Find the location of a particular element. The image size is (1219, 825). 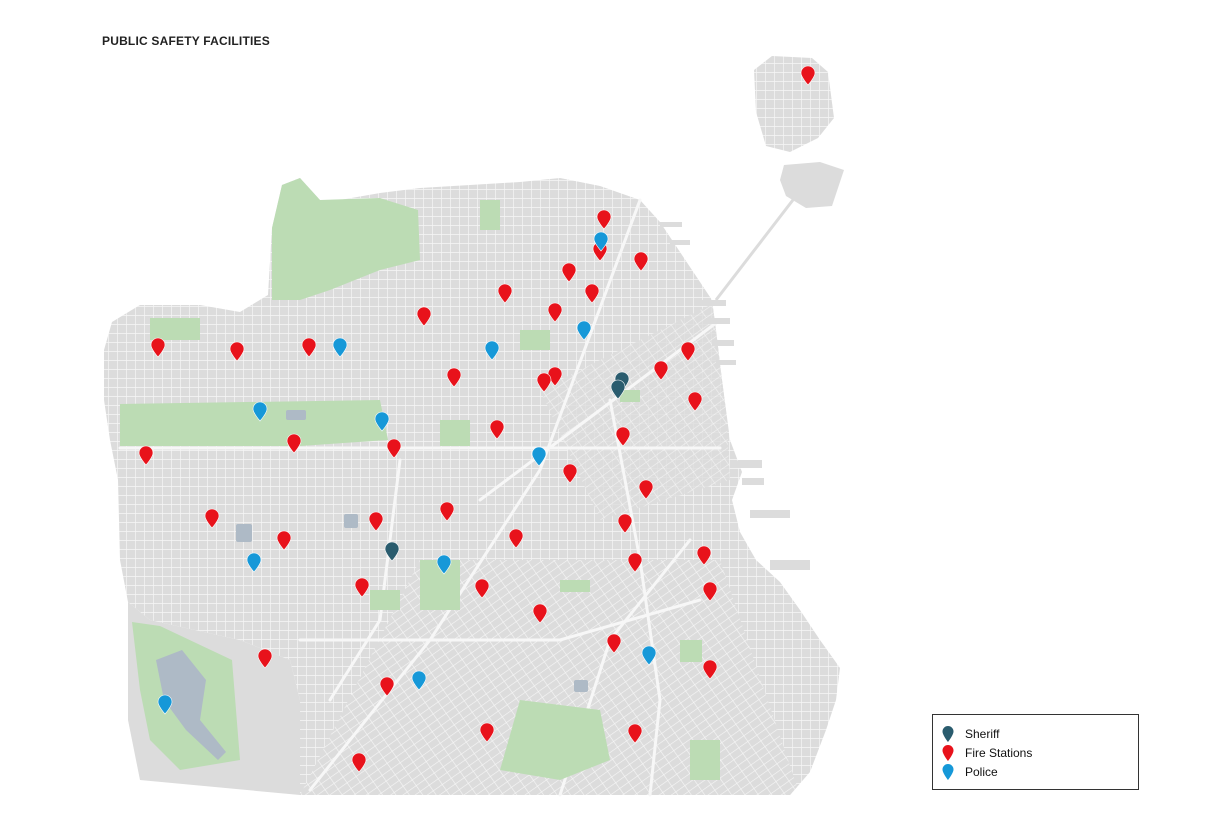

map-legend: Sheriff Fire Stations Police is located at coordinates (1035, 752).